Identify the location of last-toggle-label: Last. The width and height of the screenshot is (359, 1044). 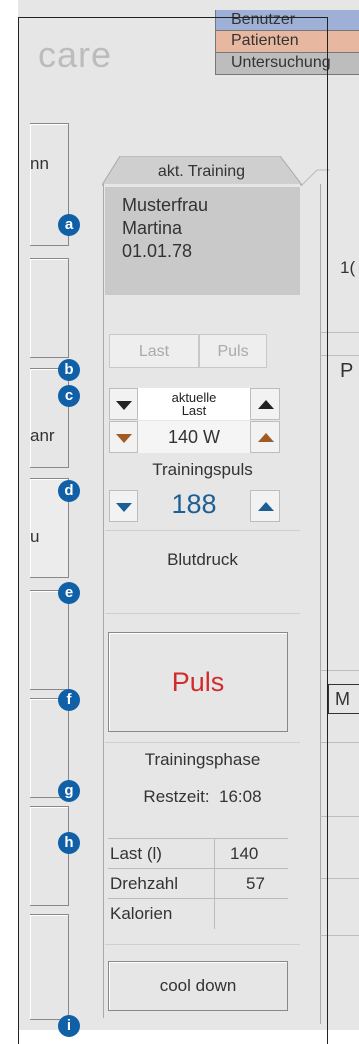
(154, 351).